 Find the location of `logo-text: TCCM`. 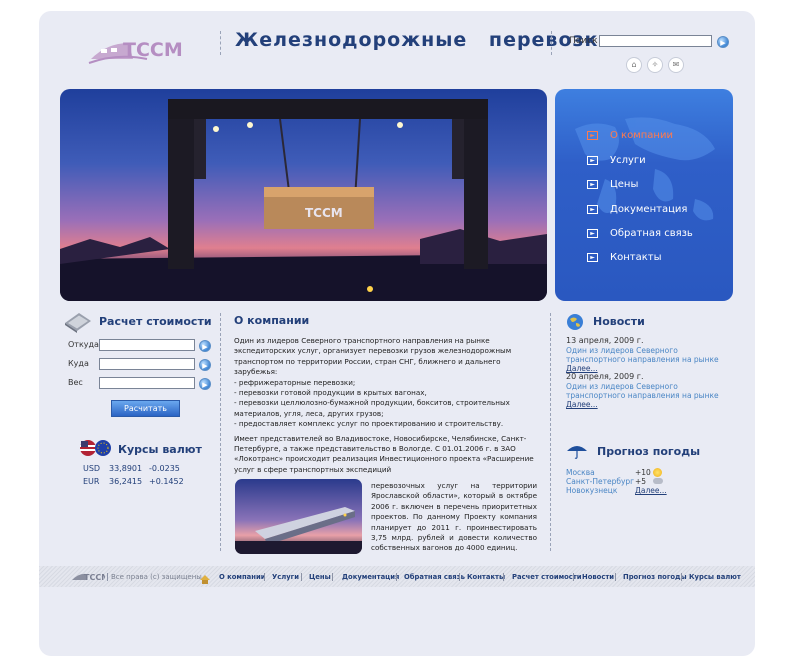

logo-text: TCCM is located at coordinates (152, 50).